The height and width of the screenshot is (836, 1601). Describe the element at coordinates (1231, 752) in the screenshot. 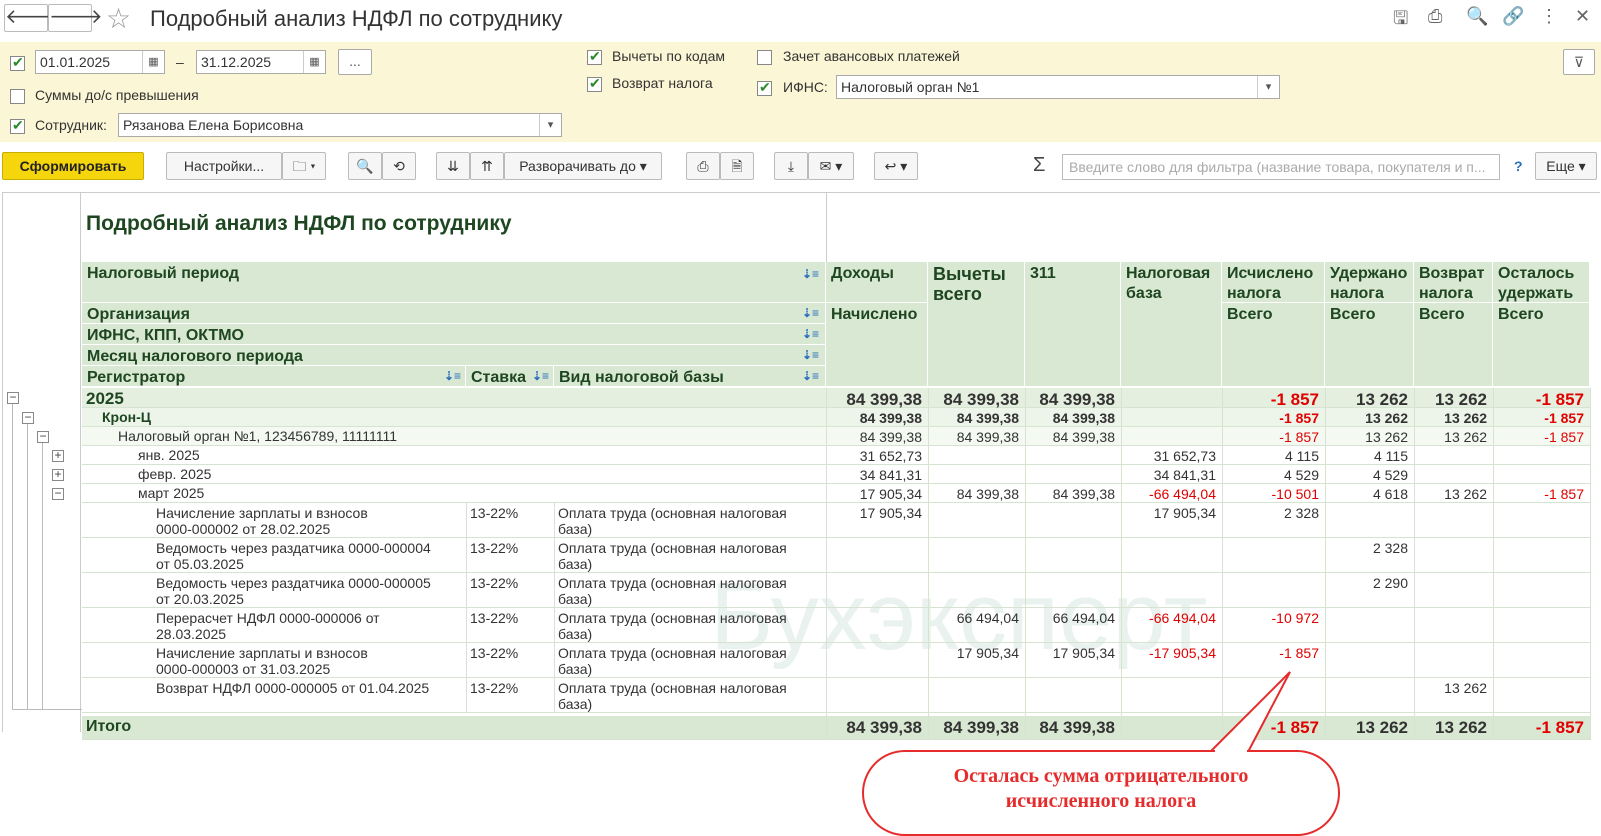

I see `callout-joint` at that location.